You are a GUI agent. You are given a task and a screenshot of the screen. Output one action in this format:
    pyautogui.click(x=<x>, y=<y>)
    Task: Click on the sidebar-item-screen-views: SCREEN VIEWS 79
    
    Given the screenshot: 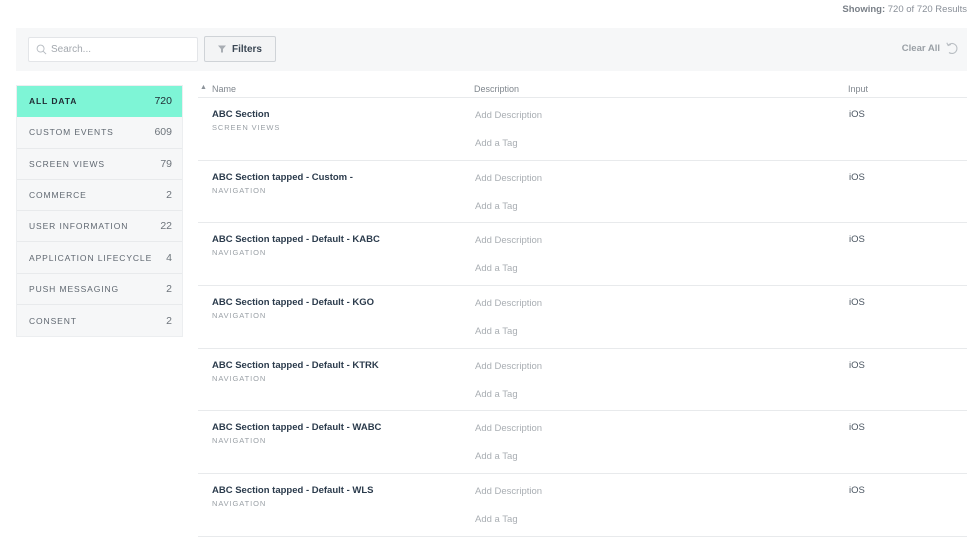 What is the action you would take?
    pyautogui.click(x=99, y=164)
    